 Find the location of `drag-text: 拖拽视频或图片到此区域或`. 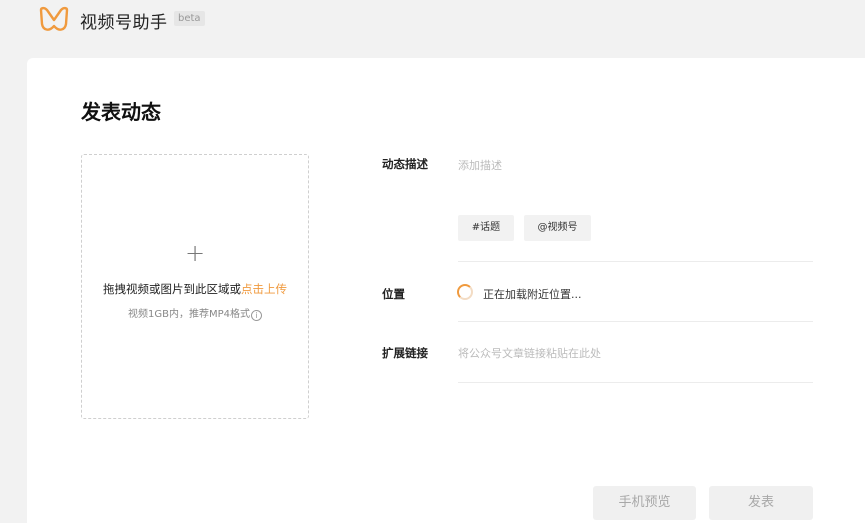

drag-text: 拖拽视频或图片到此区域或 is located at coordinates (172, 289).